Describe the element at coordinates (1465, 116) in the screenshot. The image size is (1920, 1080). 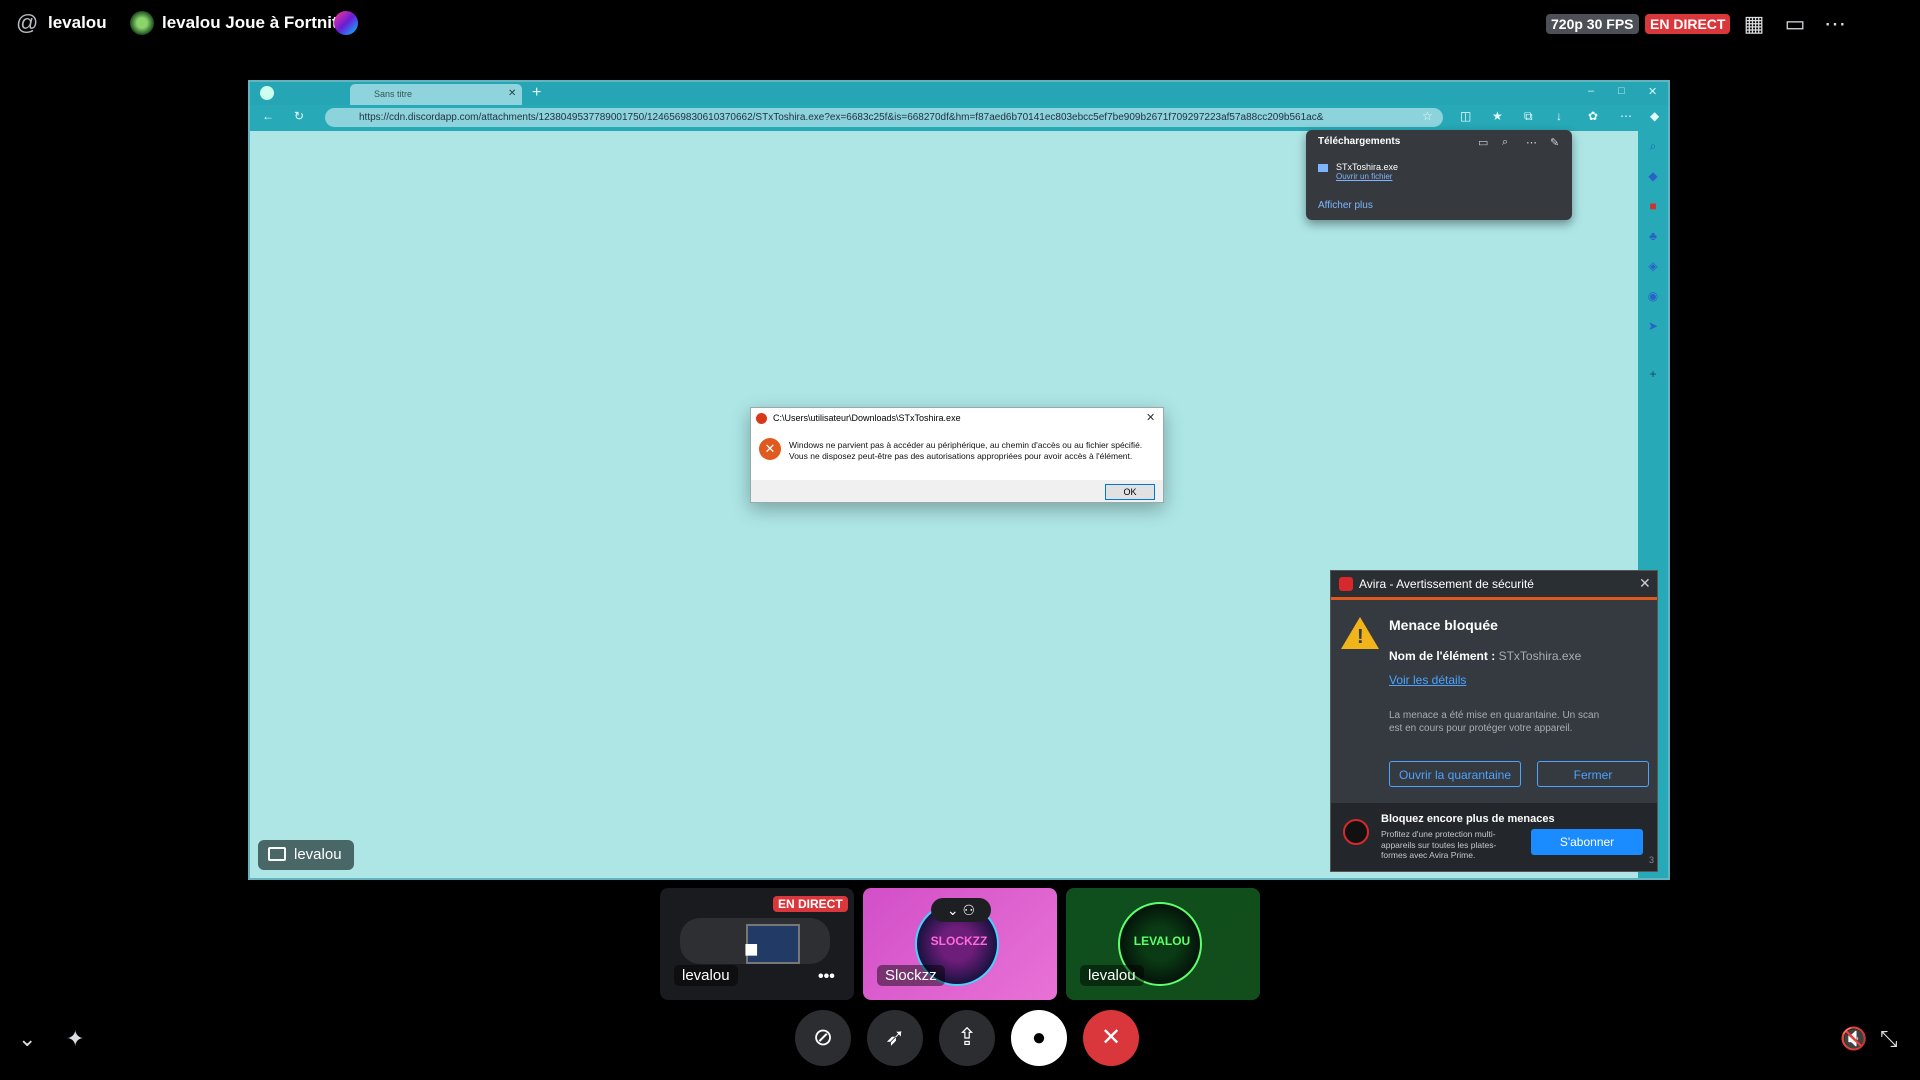
I see `split-screen-icon: ◫` at that location.